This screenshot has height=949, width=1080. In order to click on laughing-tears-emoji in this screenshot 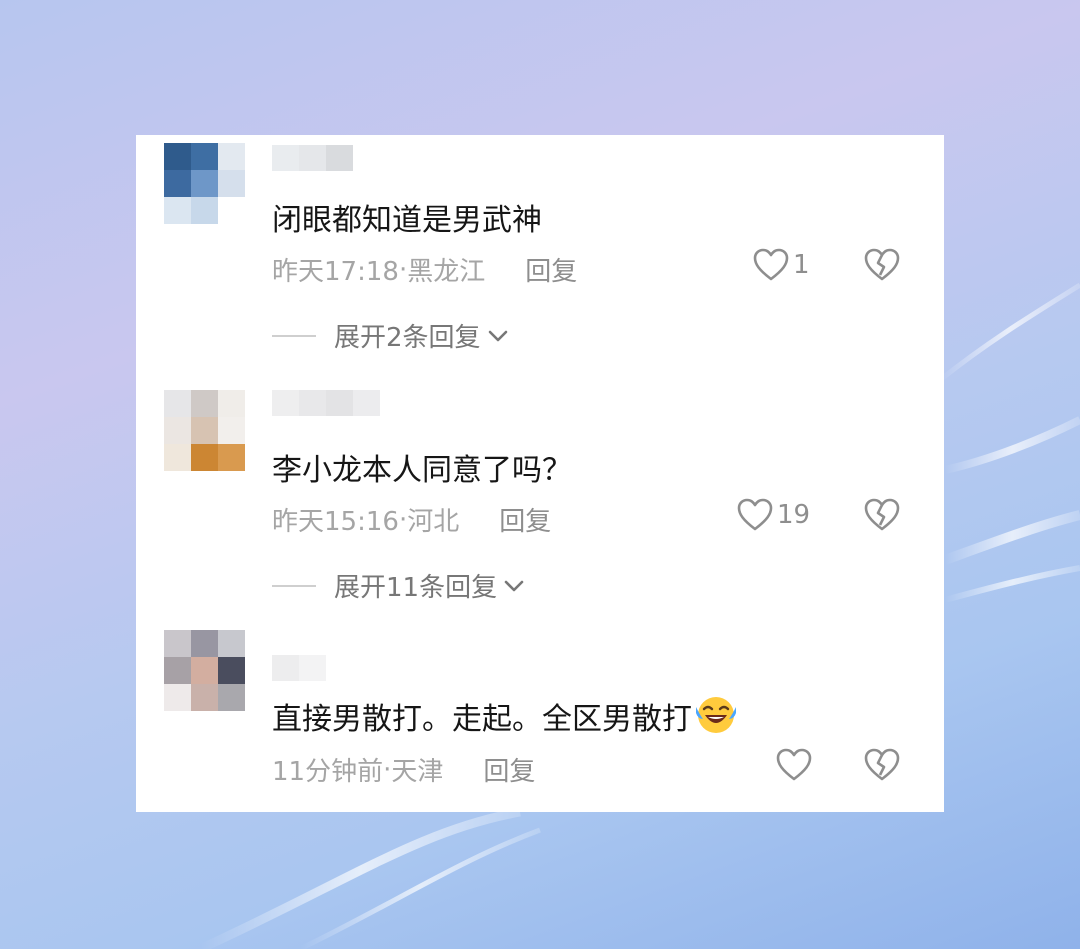, I will do `click(716, 715)`.